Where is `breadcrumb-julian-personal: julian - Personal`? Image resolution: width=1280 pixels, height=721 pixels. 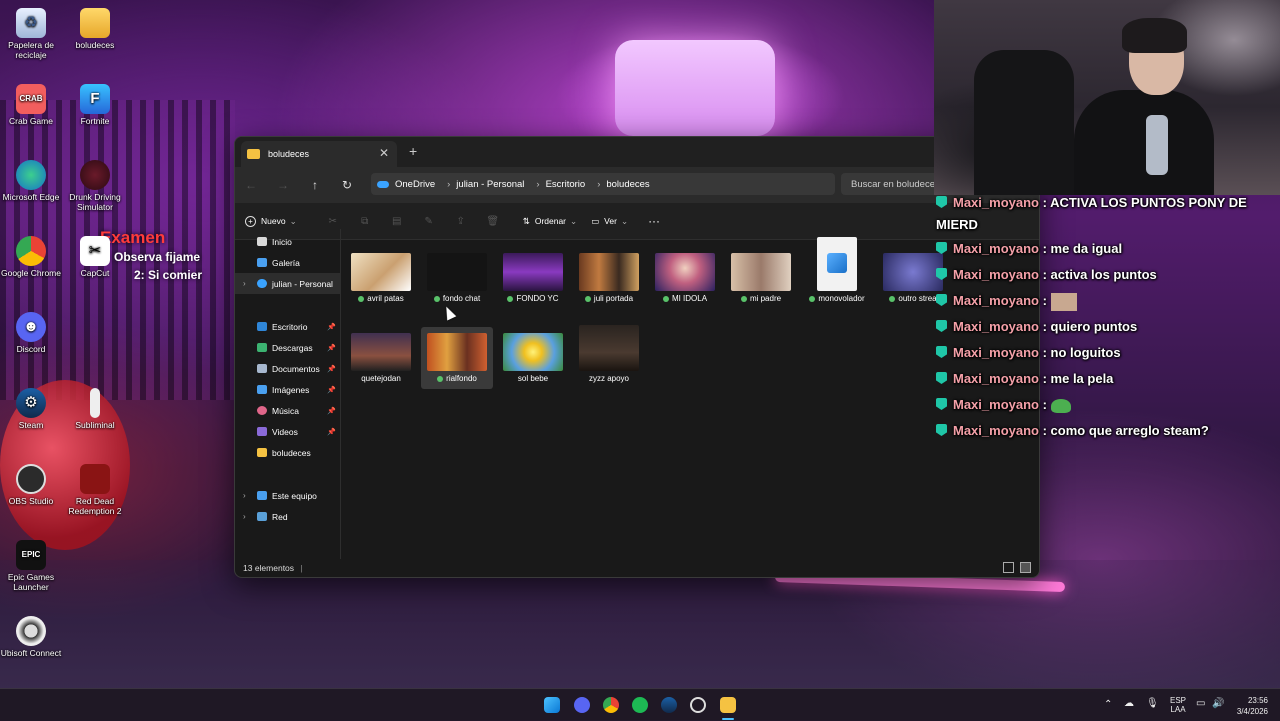
breadcrumb-julian-personal: julian - Personal is located at coordinates (490, 184).